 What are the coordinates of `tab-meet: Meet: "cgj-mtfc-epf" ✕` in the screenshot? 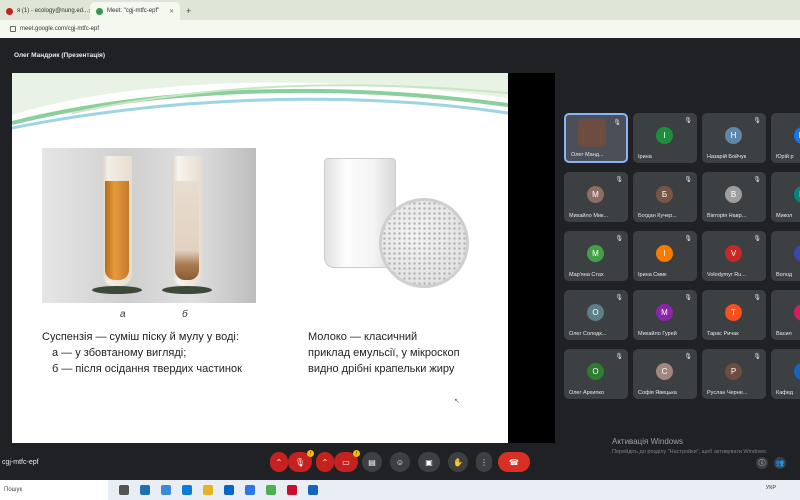 It's located at (135, 11).